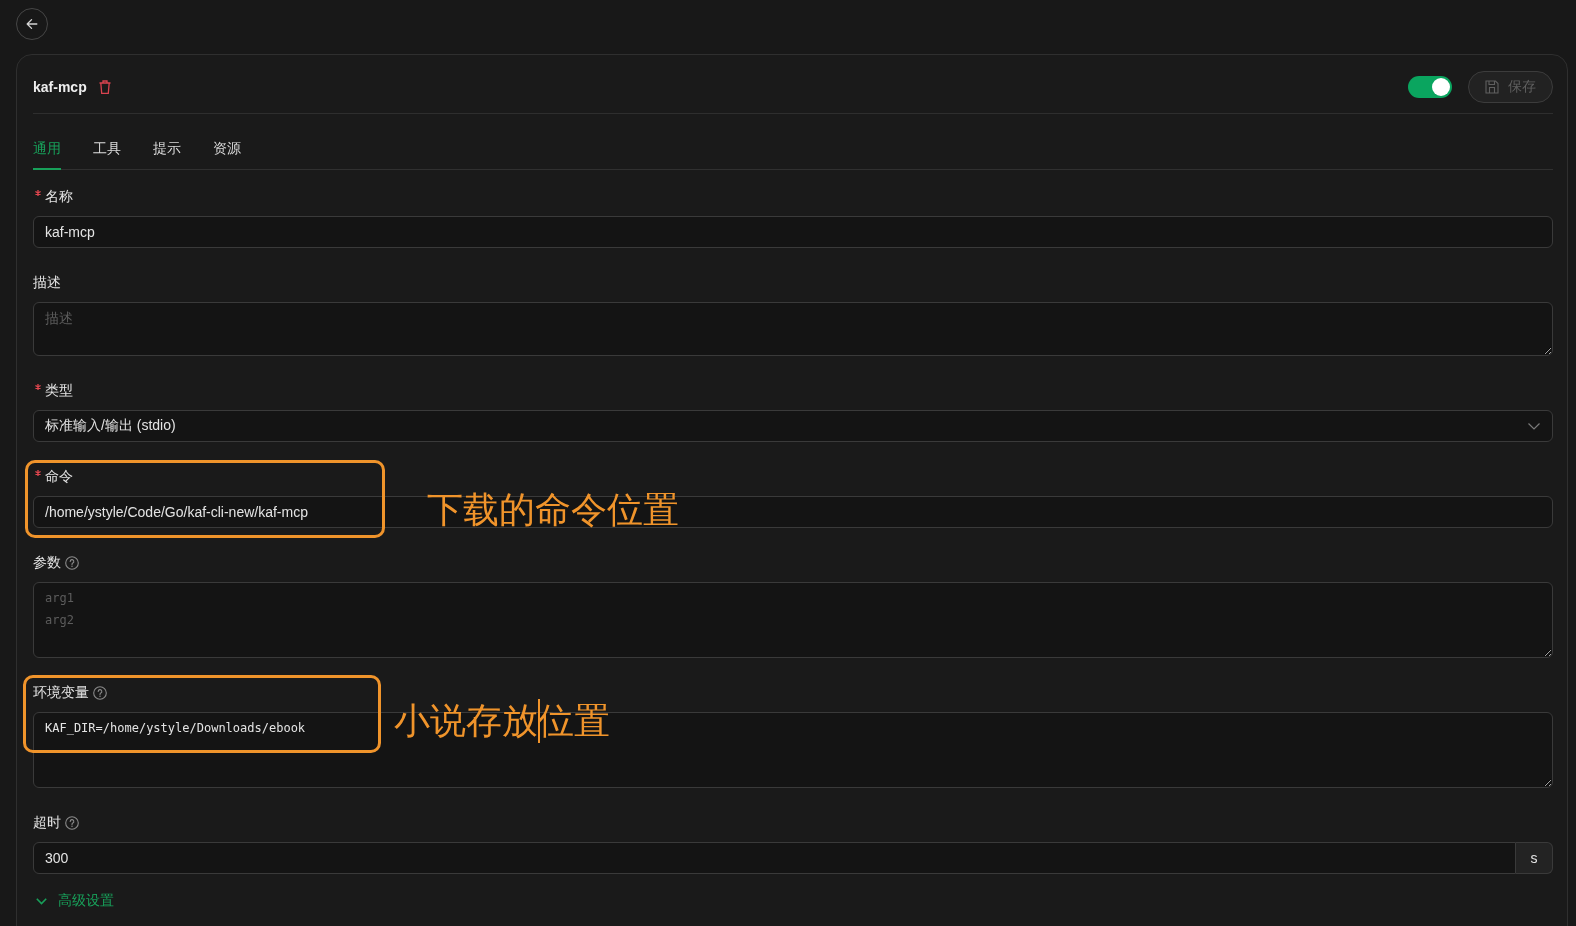 This screenshot has height=926, width=1576. I want to click on server-name: kaf-mcp, so click(60, 87).